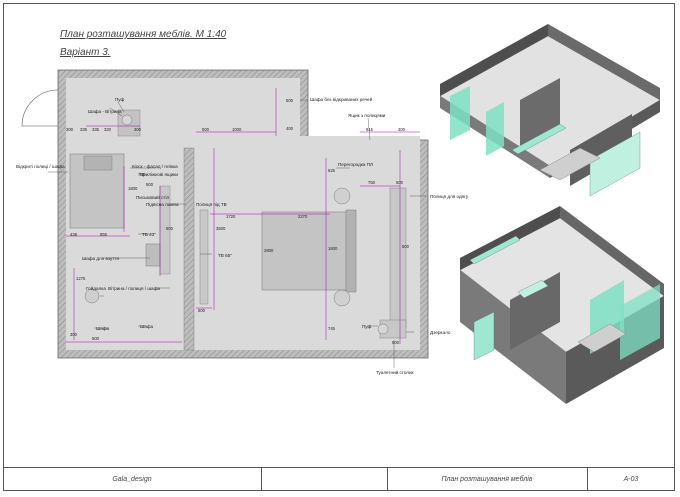 The height and width of the screenshot is (497, 680). Describe the element at coordinates (162, 204) in the screenshot. I see `label-desk-lamp: Підвісна лампа` at that location.